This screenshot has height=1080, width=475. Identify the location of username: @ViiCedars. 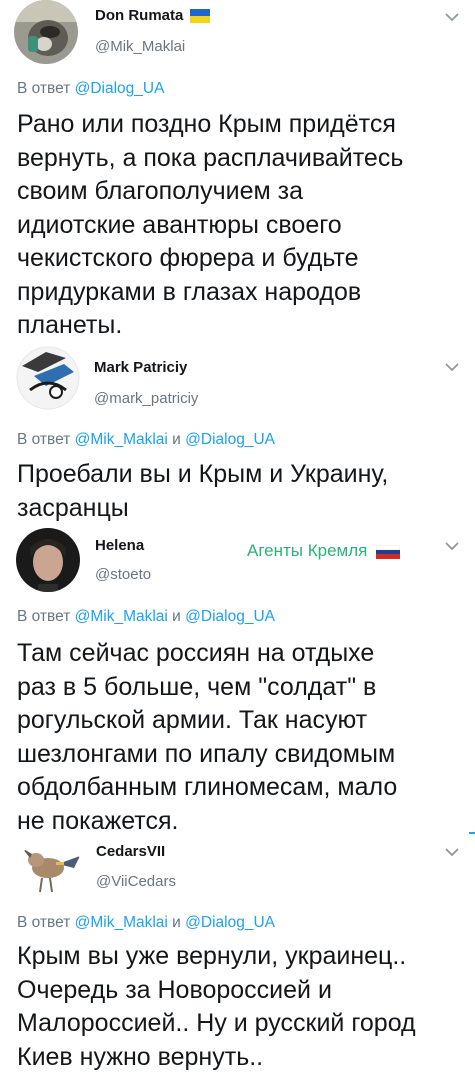
(136, 881).